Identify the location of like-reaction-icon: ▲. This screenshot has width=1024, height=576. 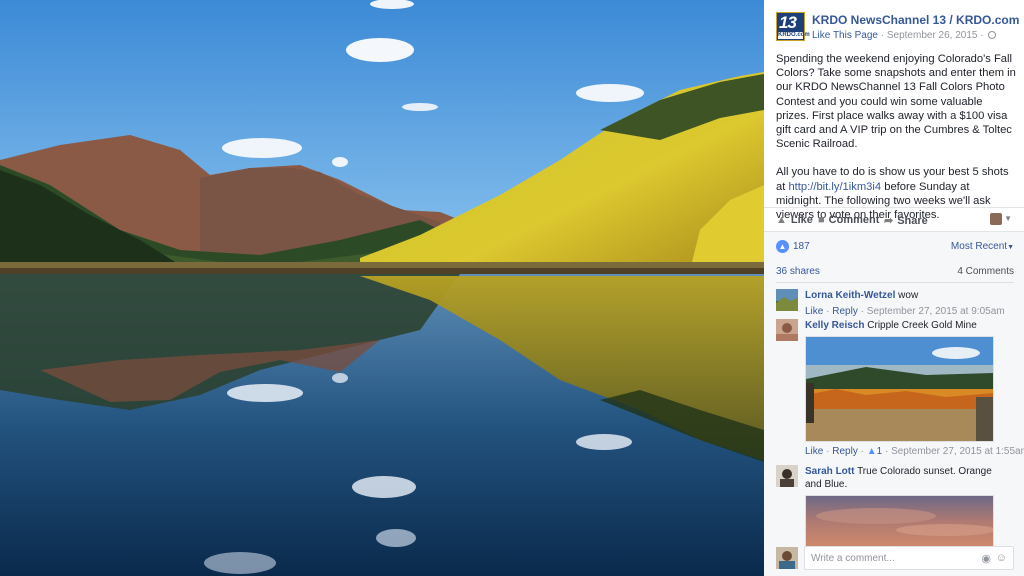
(782, 246).